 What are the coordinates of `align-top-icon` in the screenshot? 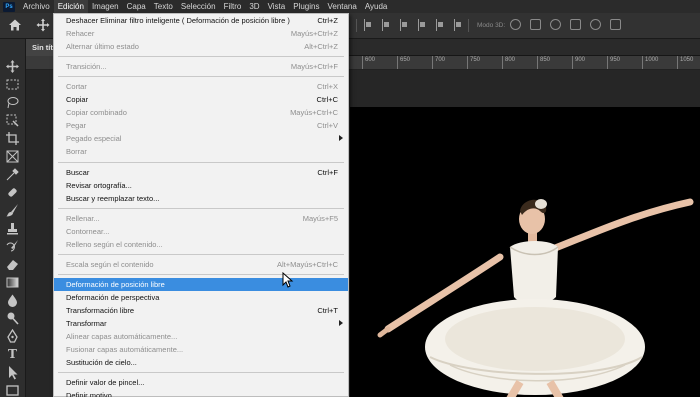 It's located at (422, 25).